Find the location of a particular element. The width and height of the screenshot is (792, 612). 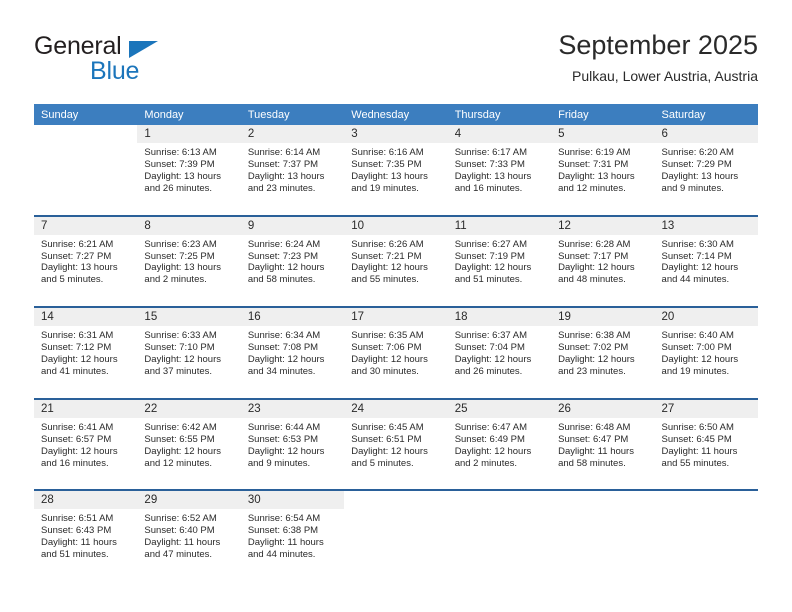

day-detail-line: Sunrise: 6:51 AM is located at coordinates (77, 519).